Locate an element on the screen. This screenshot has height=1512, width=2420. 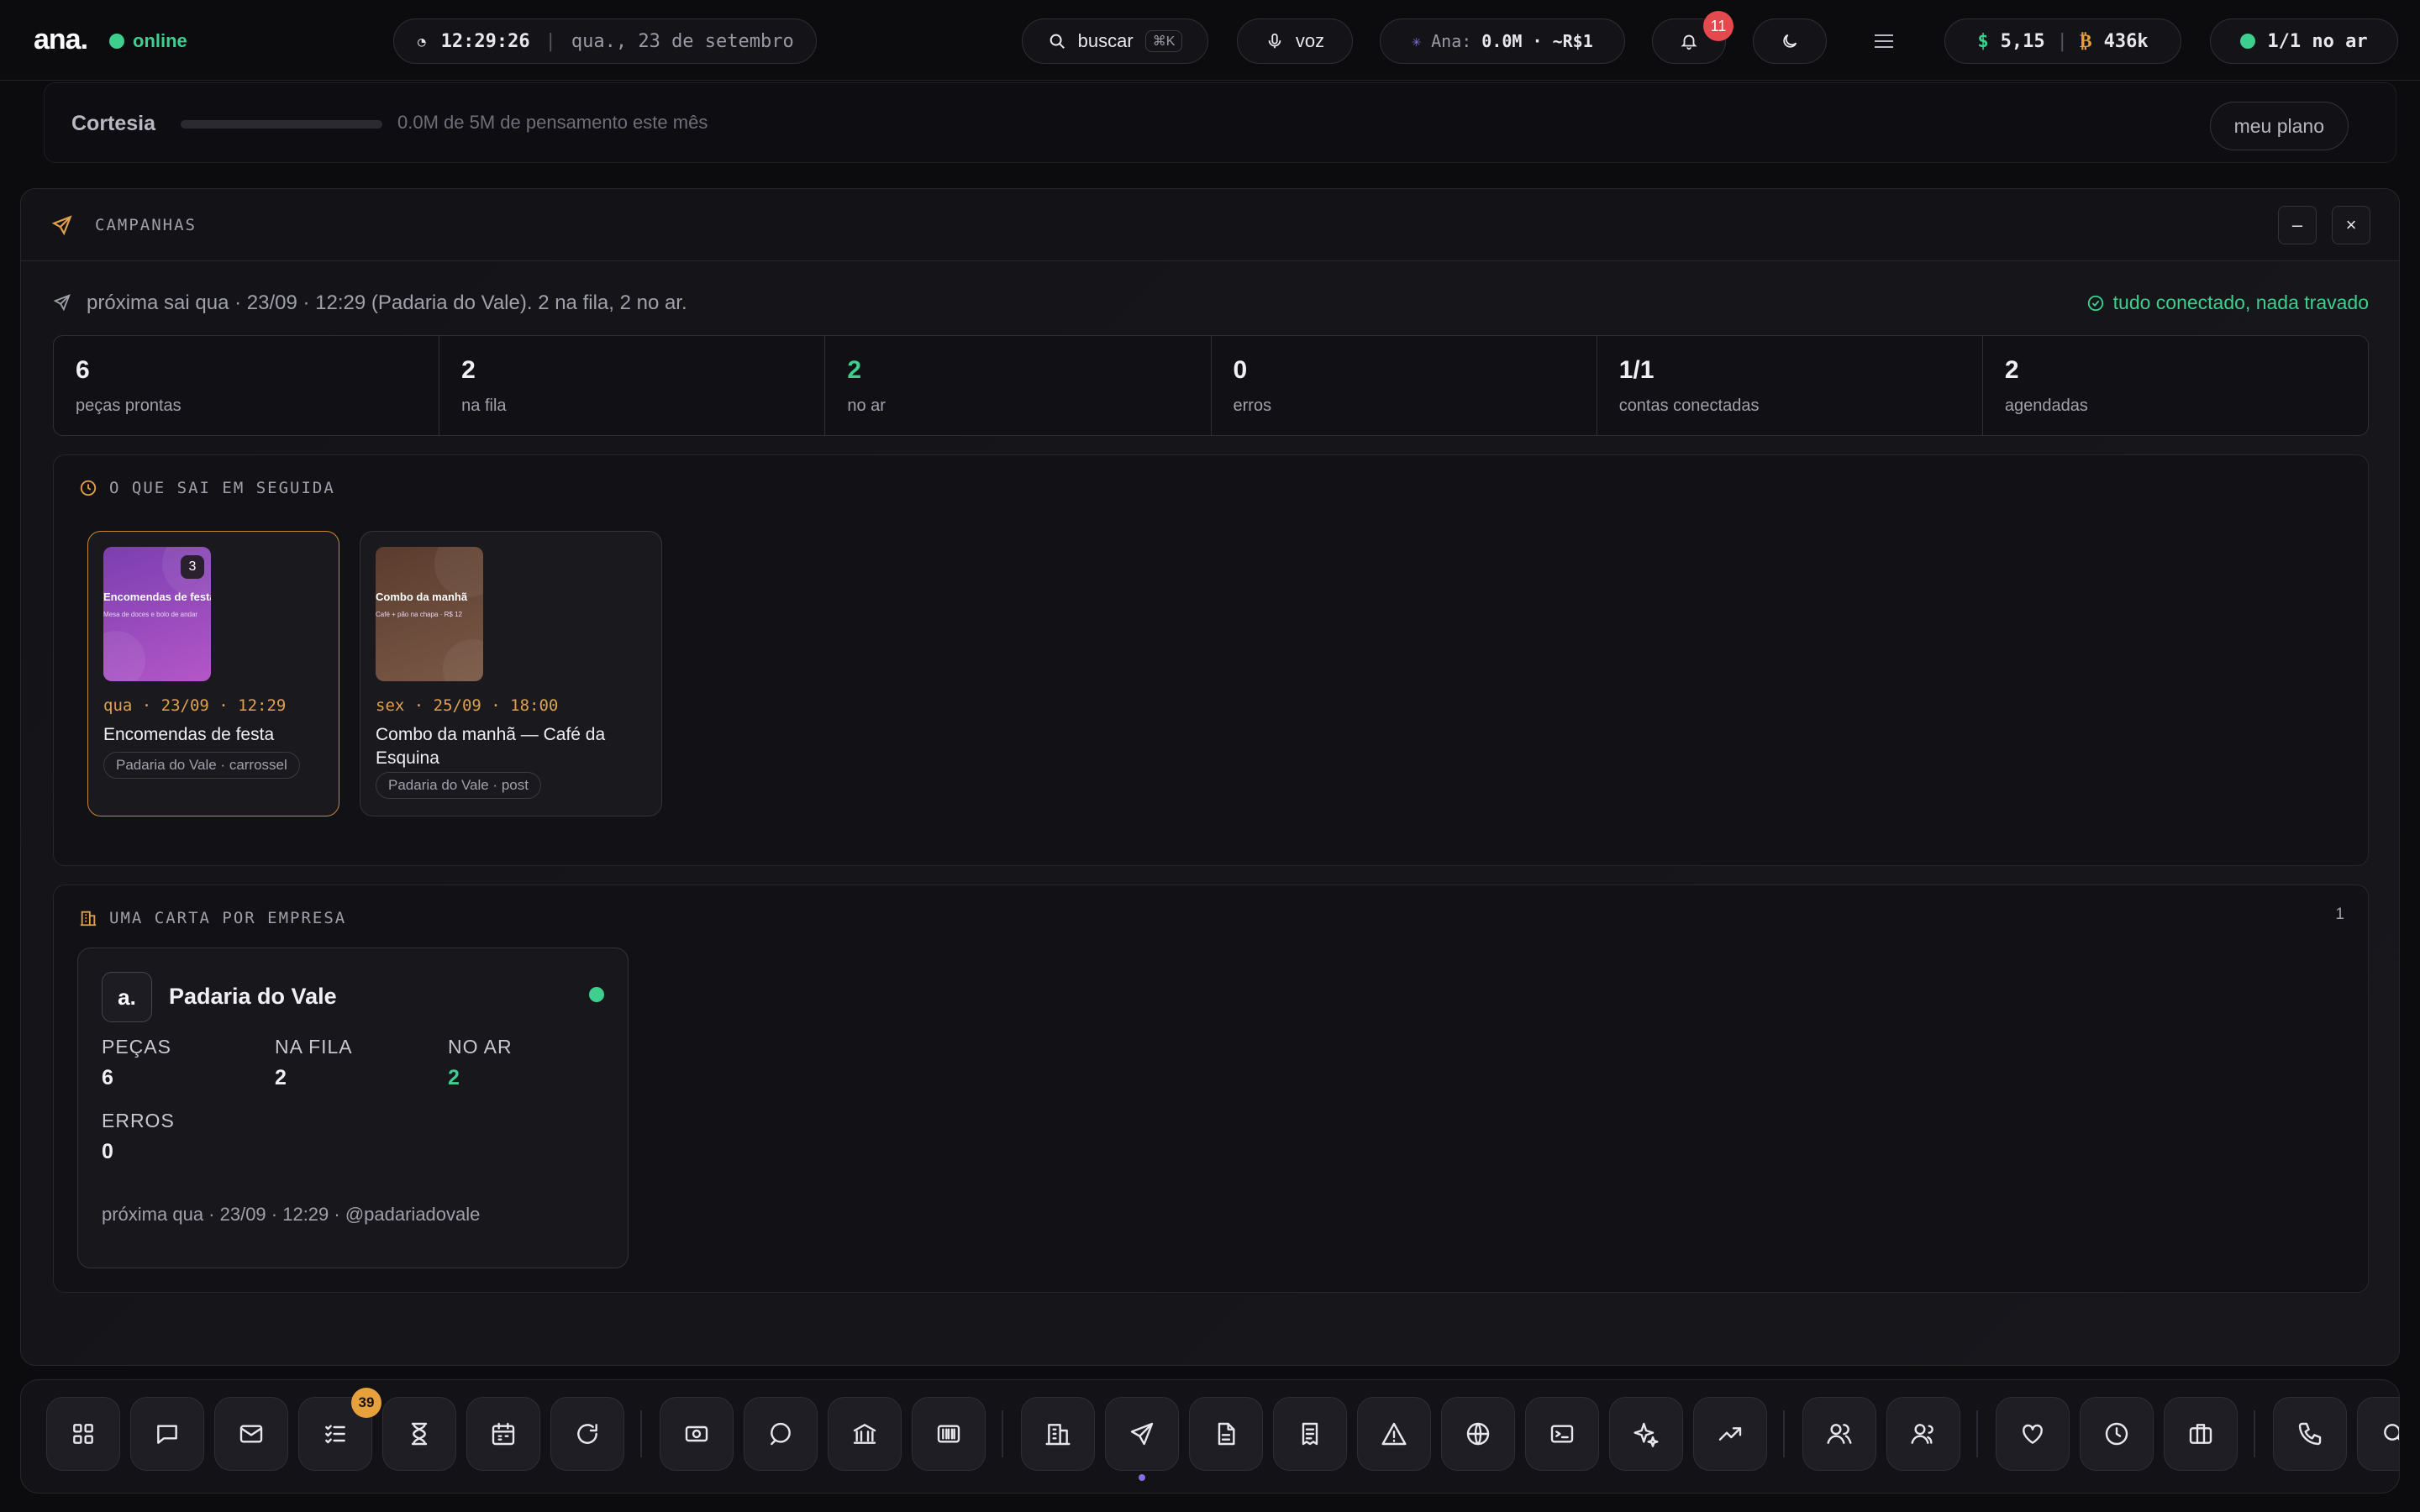
onair-label: 1/1 no ar is located at coordinates (2317, 41).